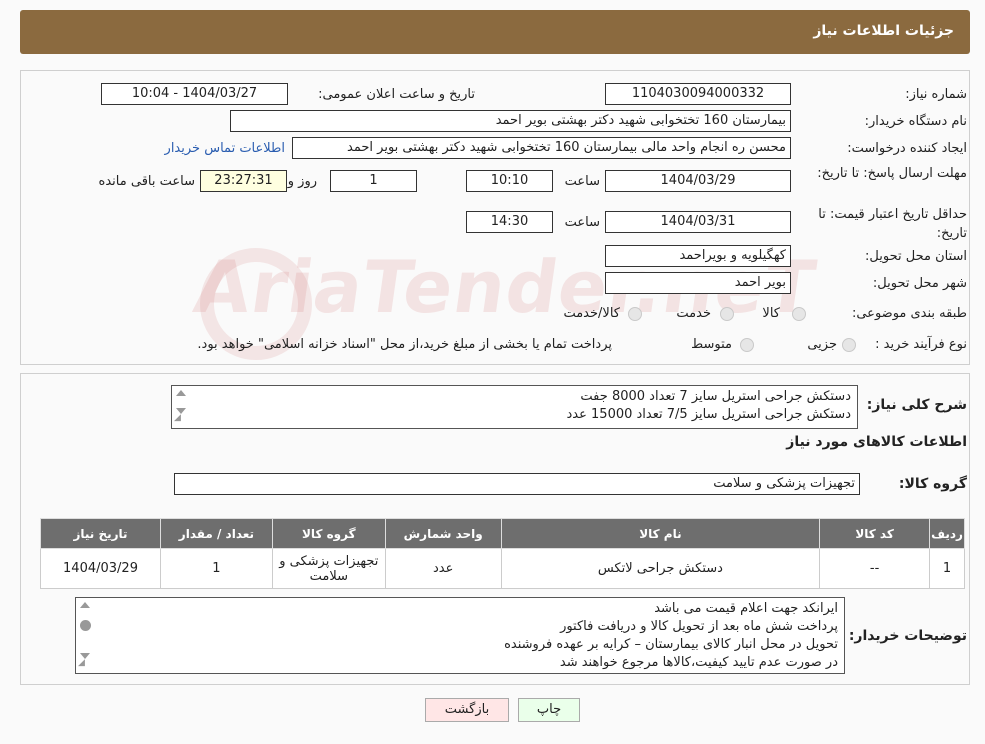  What do you see at coordinates (302, 181) in the screenshot?
I see `days-label: روز و` at bounding box center [302, 181].